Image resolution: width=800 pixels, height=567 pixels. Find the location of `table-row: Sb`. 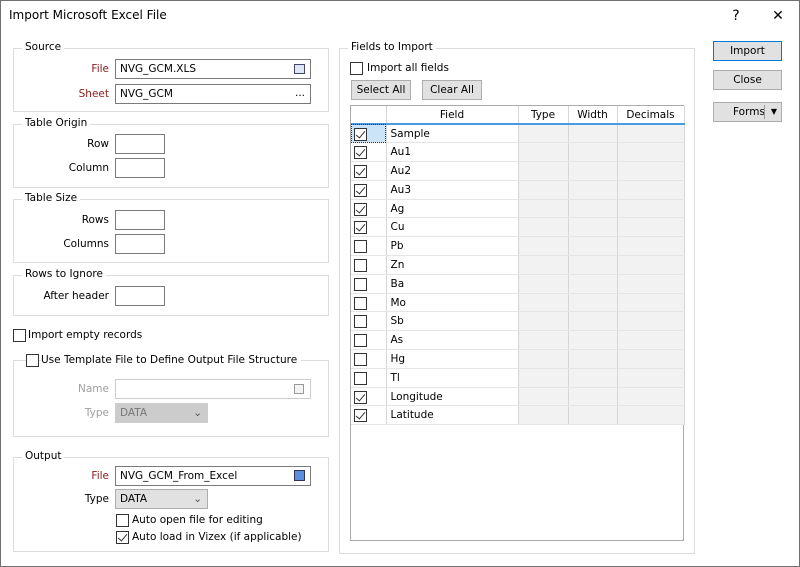

table-row: Sb is located at coordinates (518, 321).